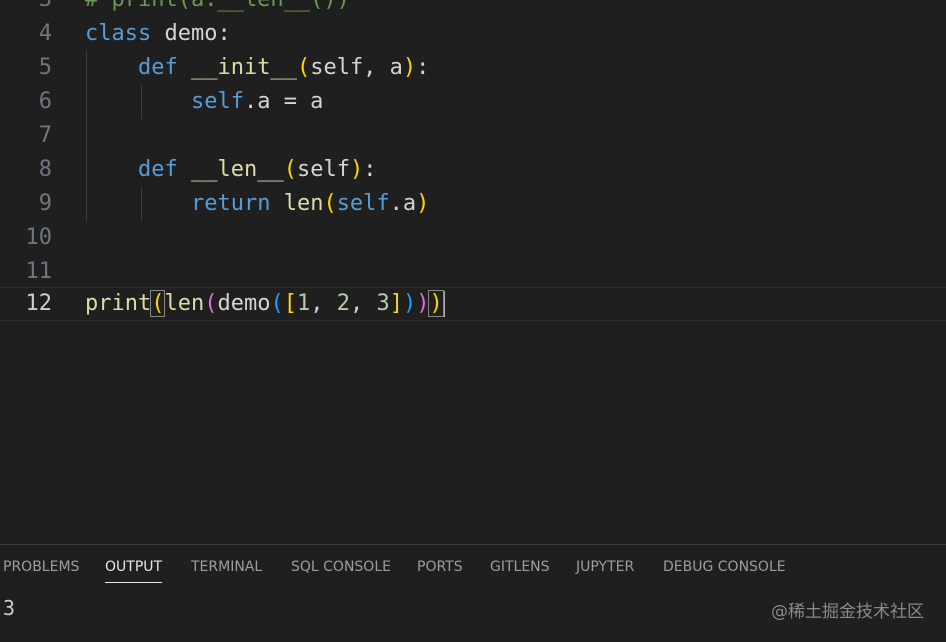 The width and height of the screenshot is (946, 642). I want to click on line-content: self.a = a, so click(204, 102).